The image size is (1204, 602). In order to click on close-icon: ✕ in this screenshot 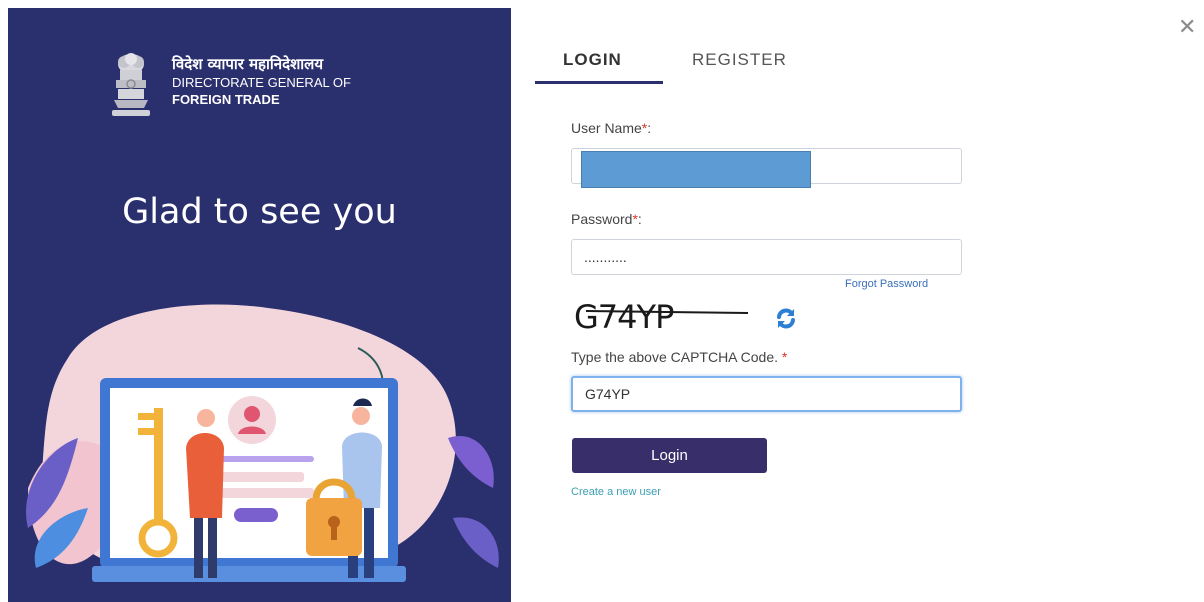, I will do `click(1187, 27)`.